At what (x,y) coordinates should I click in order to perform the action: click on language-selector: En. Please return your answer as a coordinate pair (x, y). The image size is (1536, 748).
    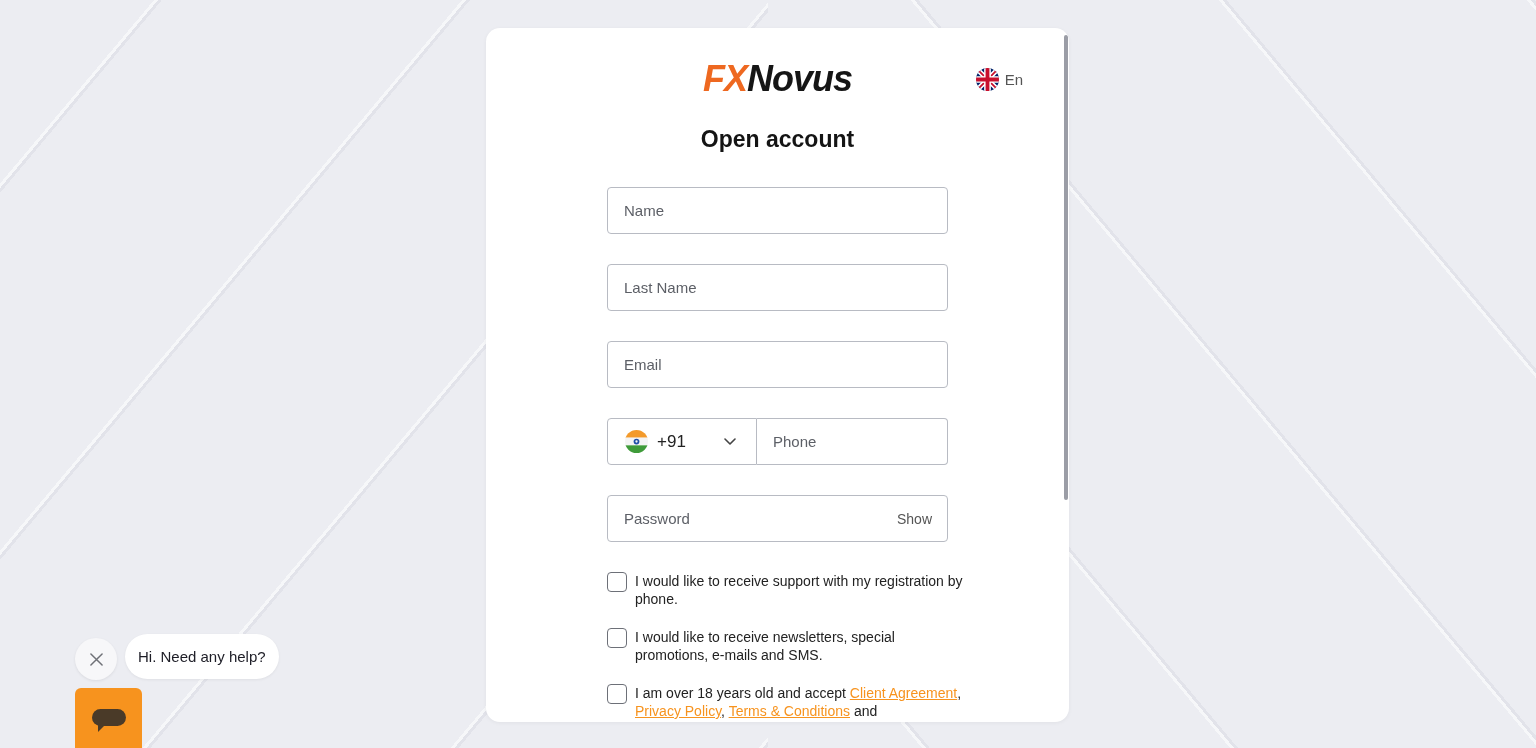
    Looking at the image, I should click on (999, 79).